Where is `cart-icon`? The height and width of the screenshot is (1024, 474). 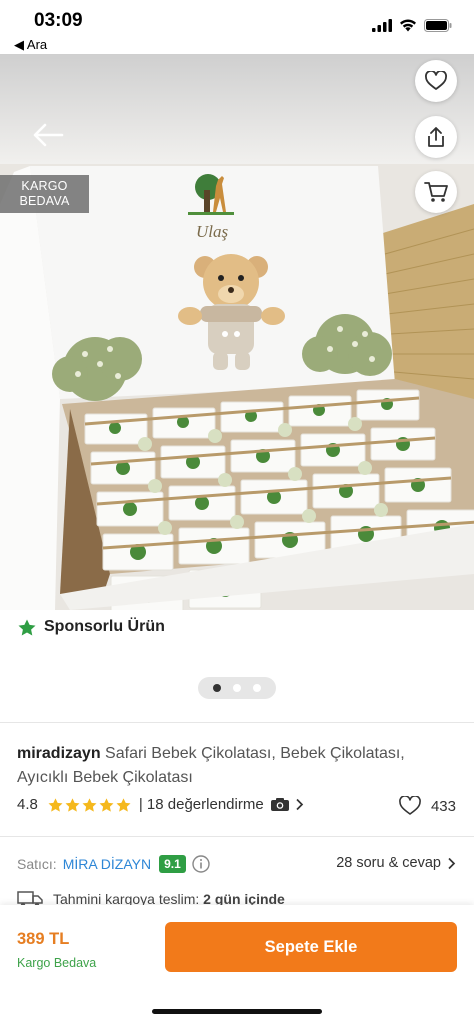
cart-icon is located at coordinates (436, 192).